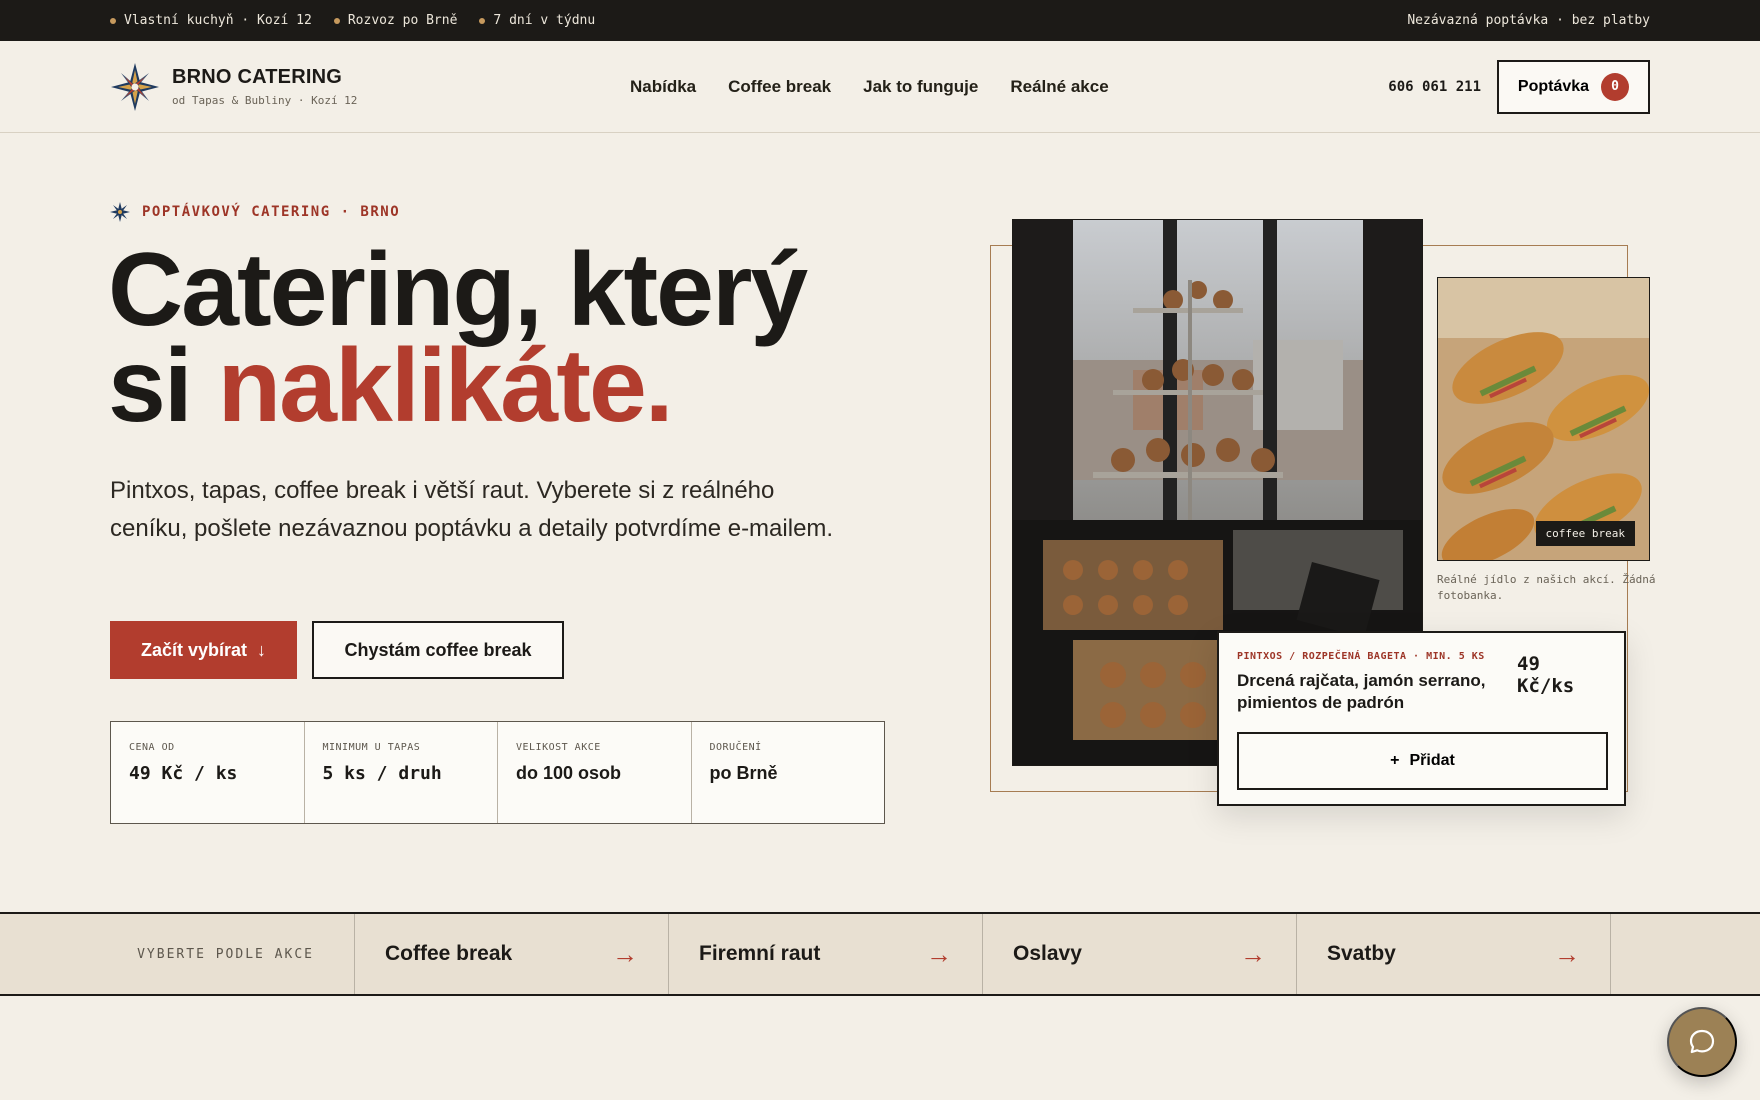 The width and height of the screenshot is (1760, 1100). I want to click on category-label: Firemní raut, so click(760, 953).